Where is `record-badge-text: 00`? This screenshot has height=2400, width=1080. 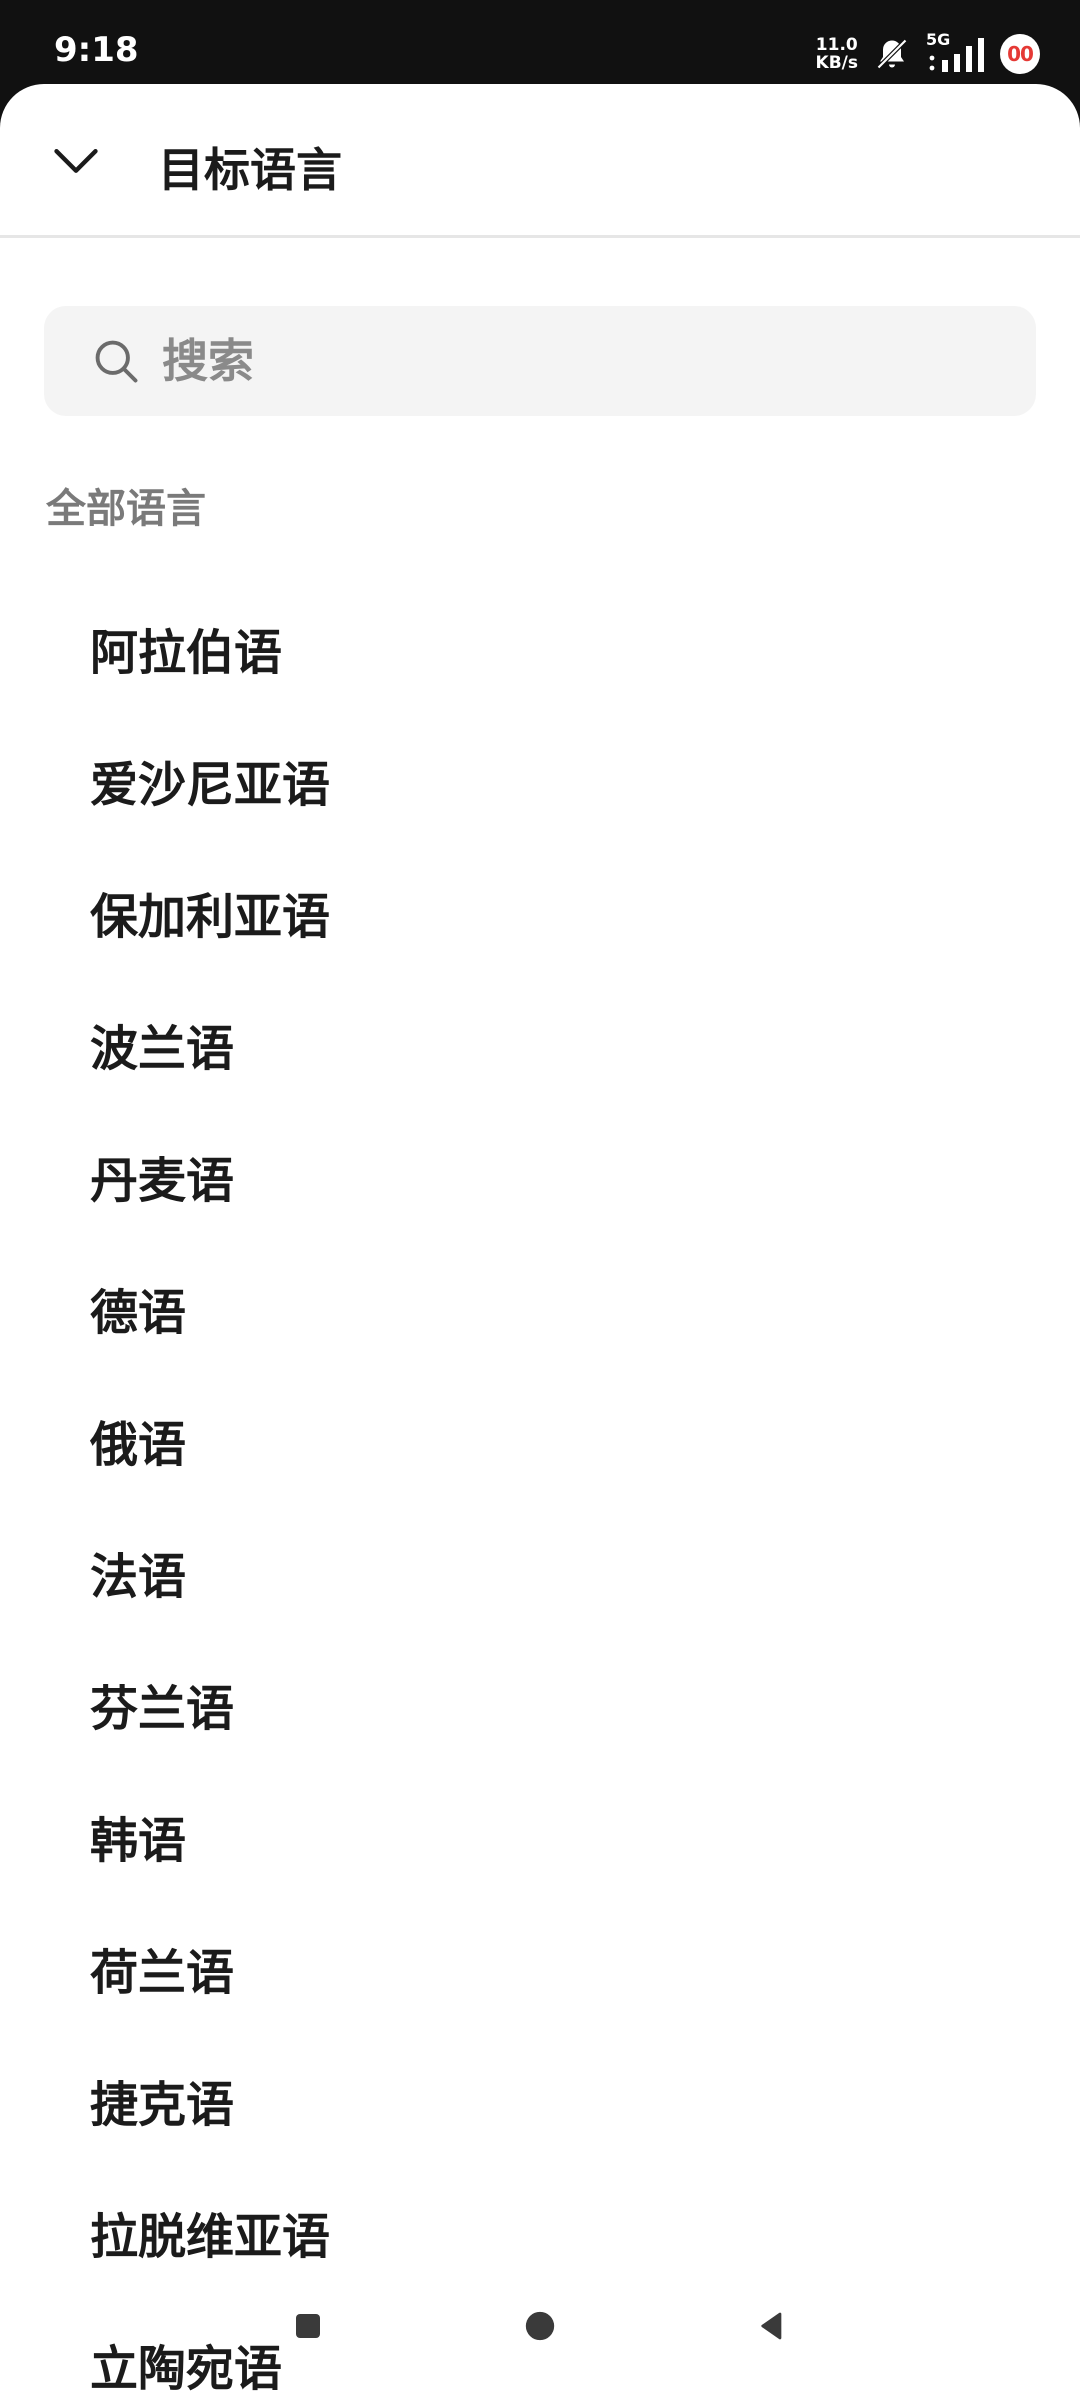 record-badge-text: 00 is located at coordinates (1020, 54).